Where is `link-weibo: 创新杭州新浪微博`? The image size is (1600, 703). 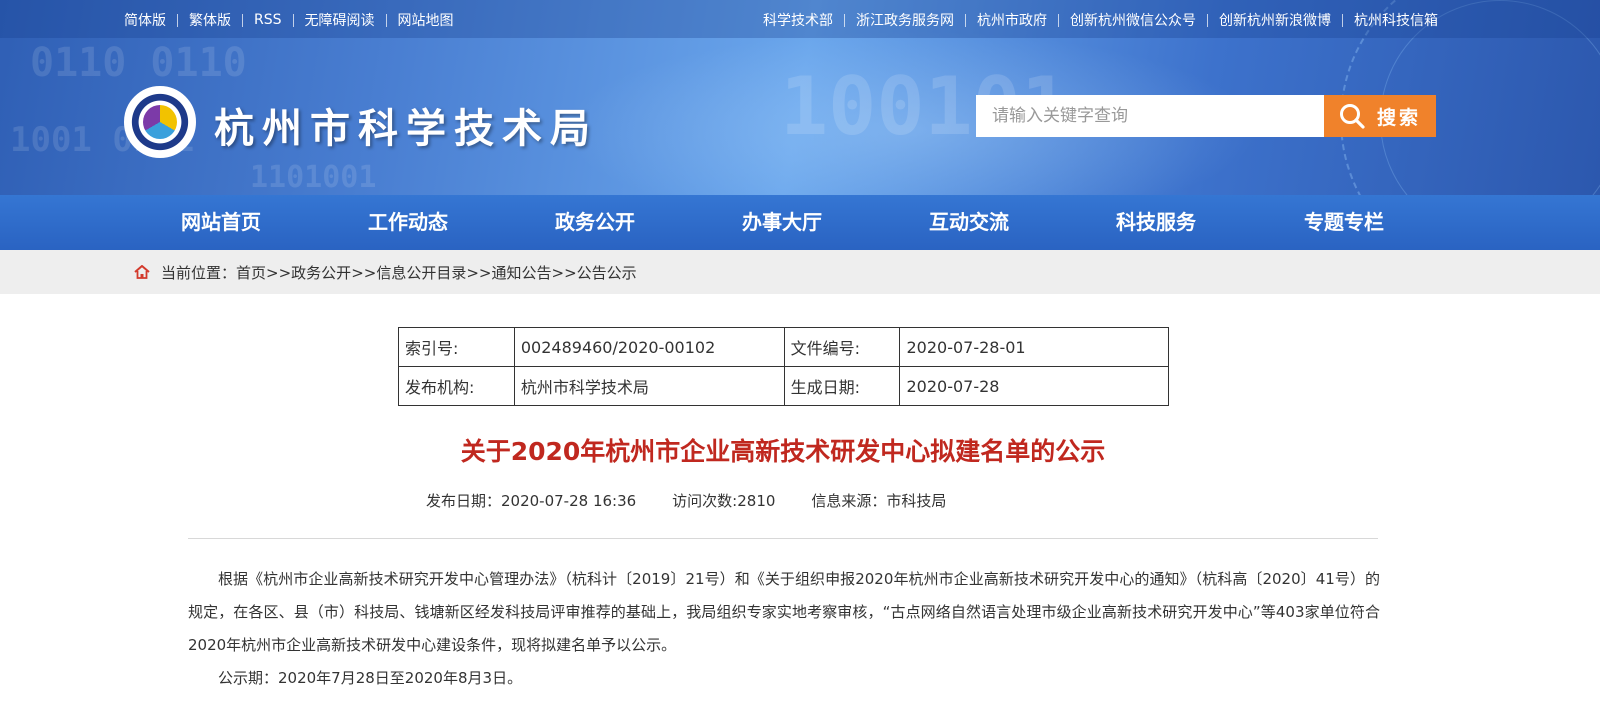 link-weibo: 创新杭州新浪微博 is located at coordinates (1275, 20).